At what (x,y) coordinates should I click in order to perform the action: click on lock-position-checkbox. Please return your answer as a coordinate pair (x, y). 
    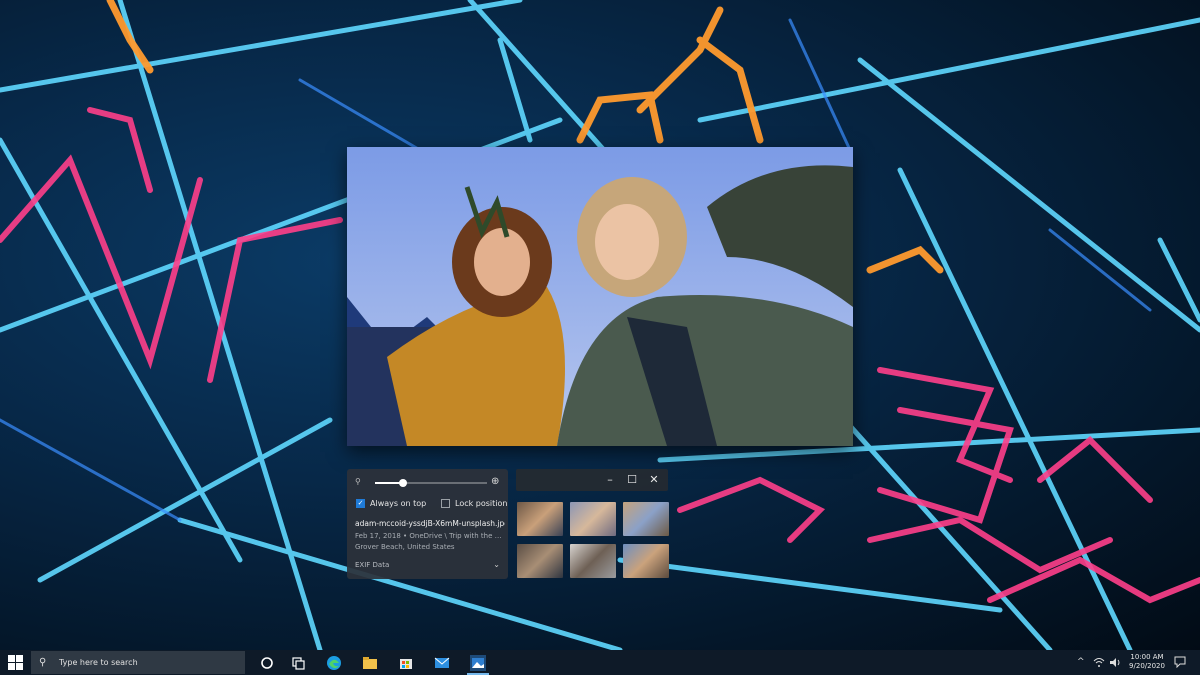
    Looking at the image, I should click on (445, 503).